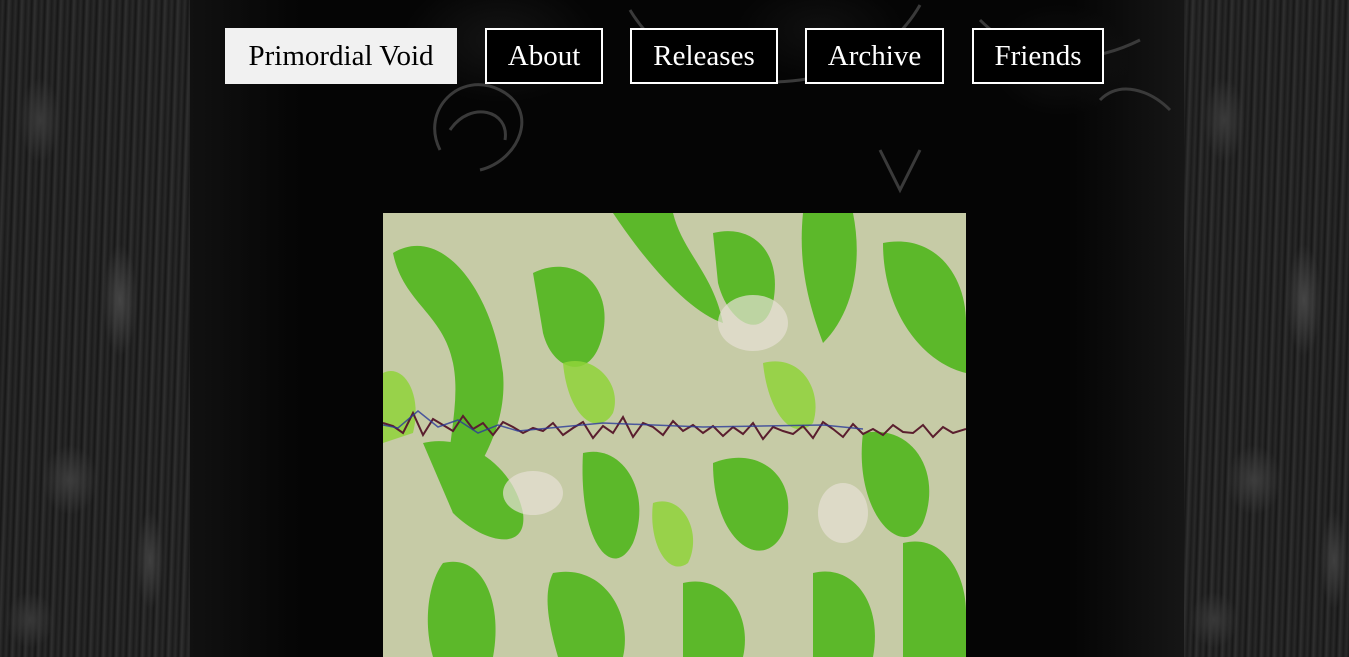 The height and width of the screenshot is (657, 1349). What do you see at coordinates (1038, 56) in the screenshot?
I see `nav-friends: Friends` at bounding box center [1038, 56].